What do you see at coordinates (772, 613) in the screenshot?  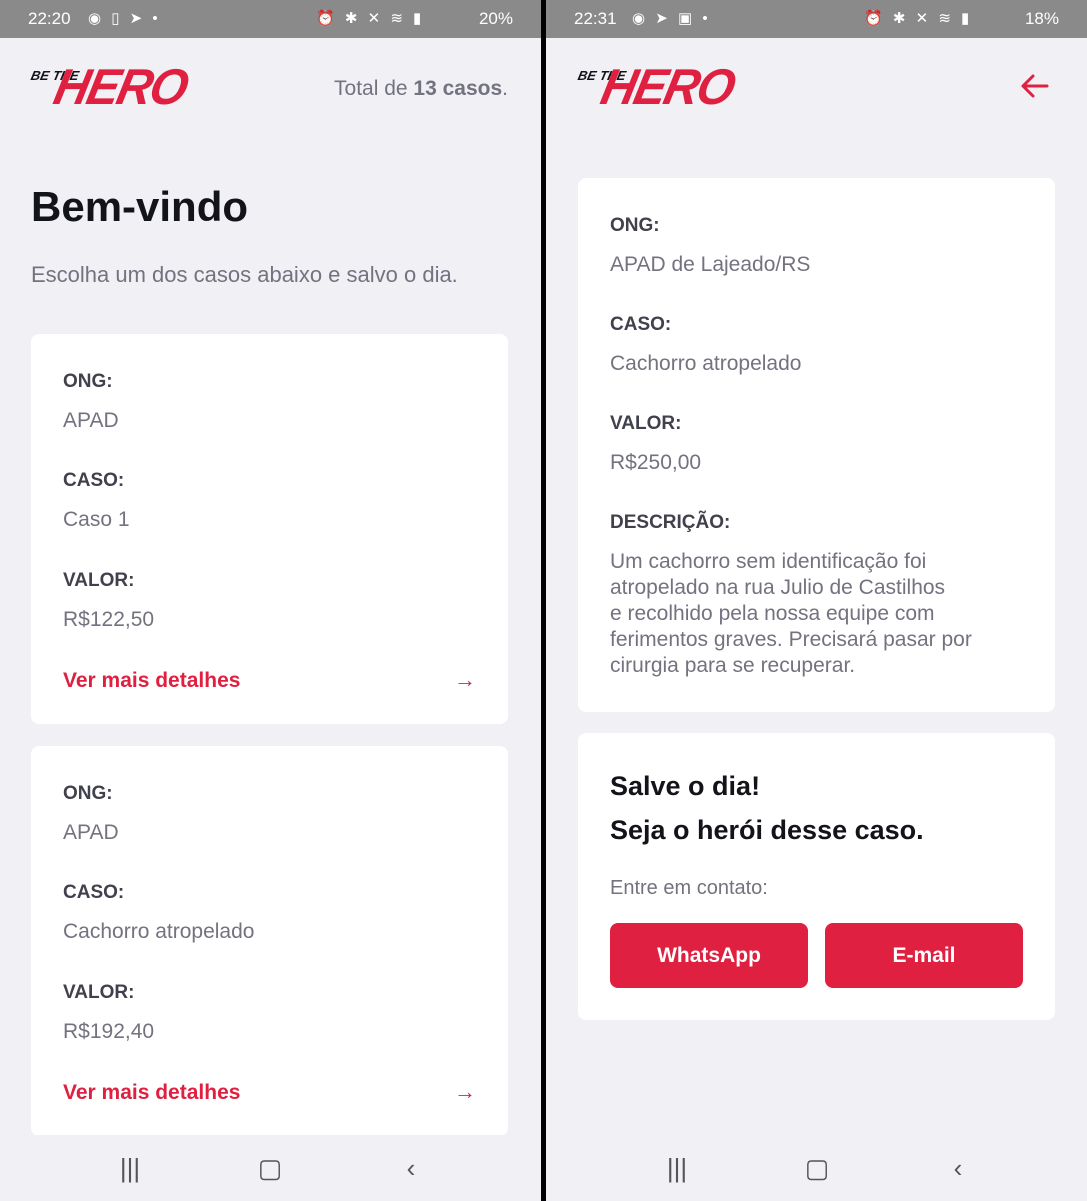 I see `descricao-line: e recolhido pela nossa equipe com` at bounding box center [772, 613].